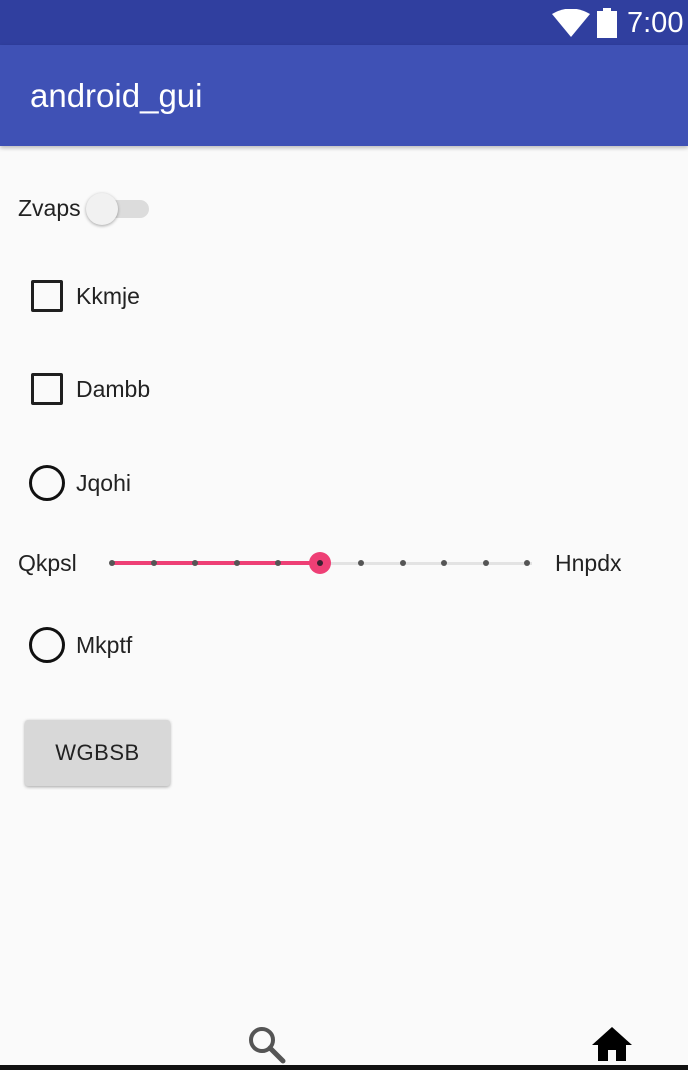 The width and height of the screenshot is (688, 1070). Describe the element at coordinates (103, 483) in the screenshot. I see `radio-label: Jqohi` at that location.